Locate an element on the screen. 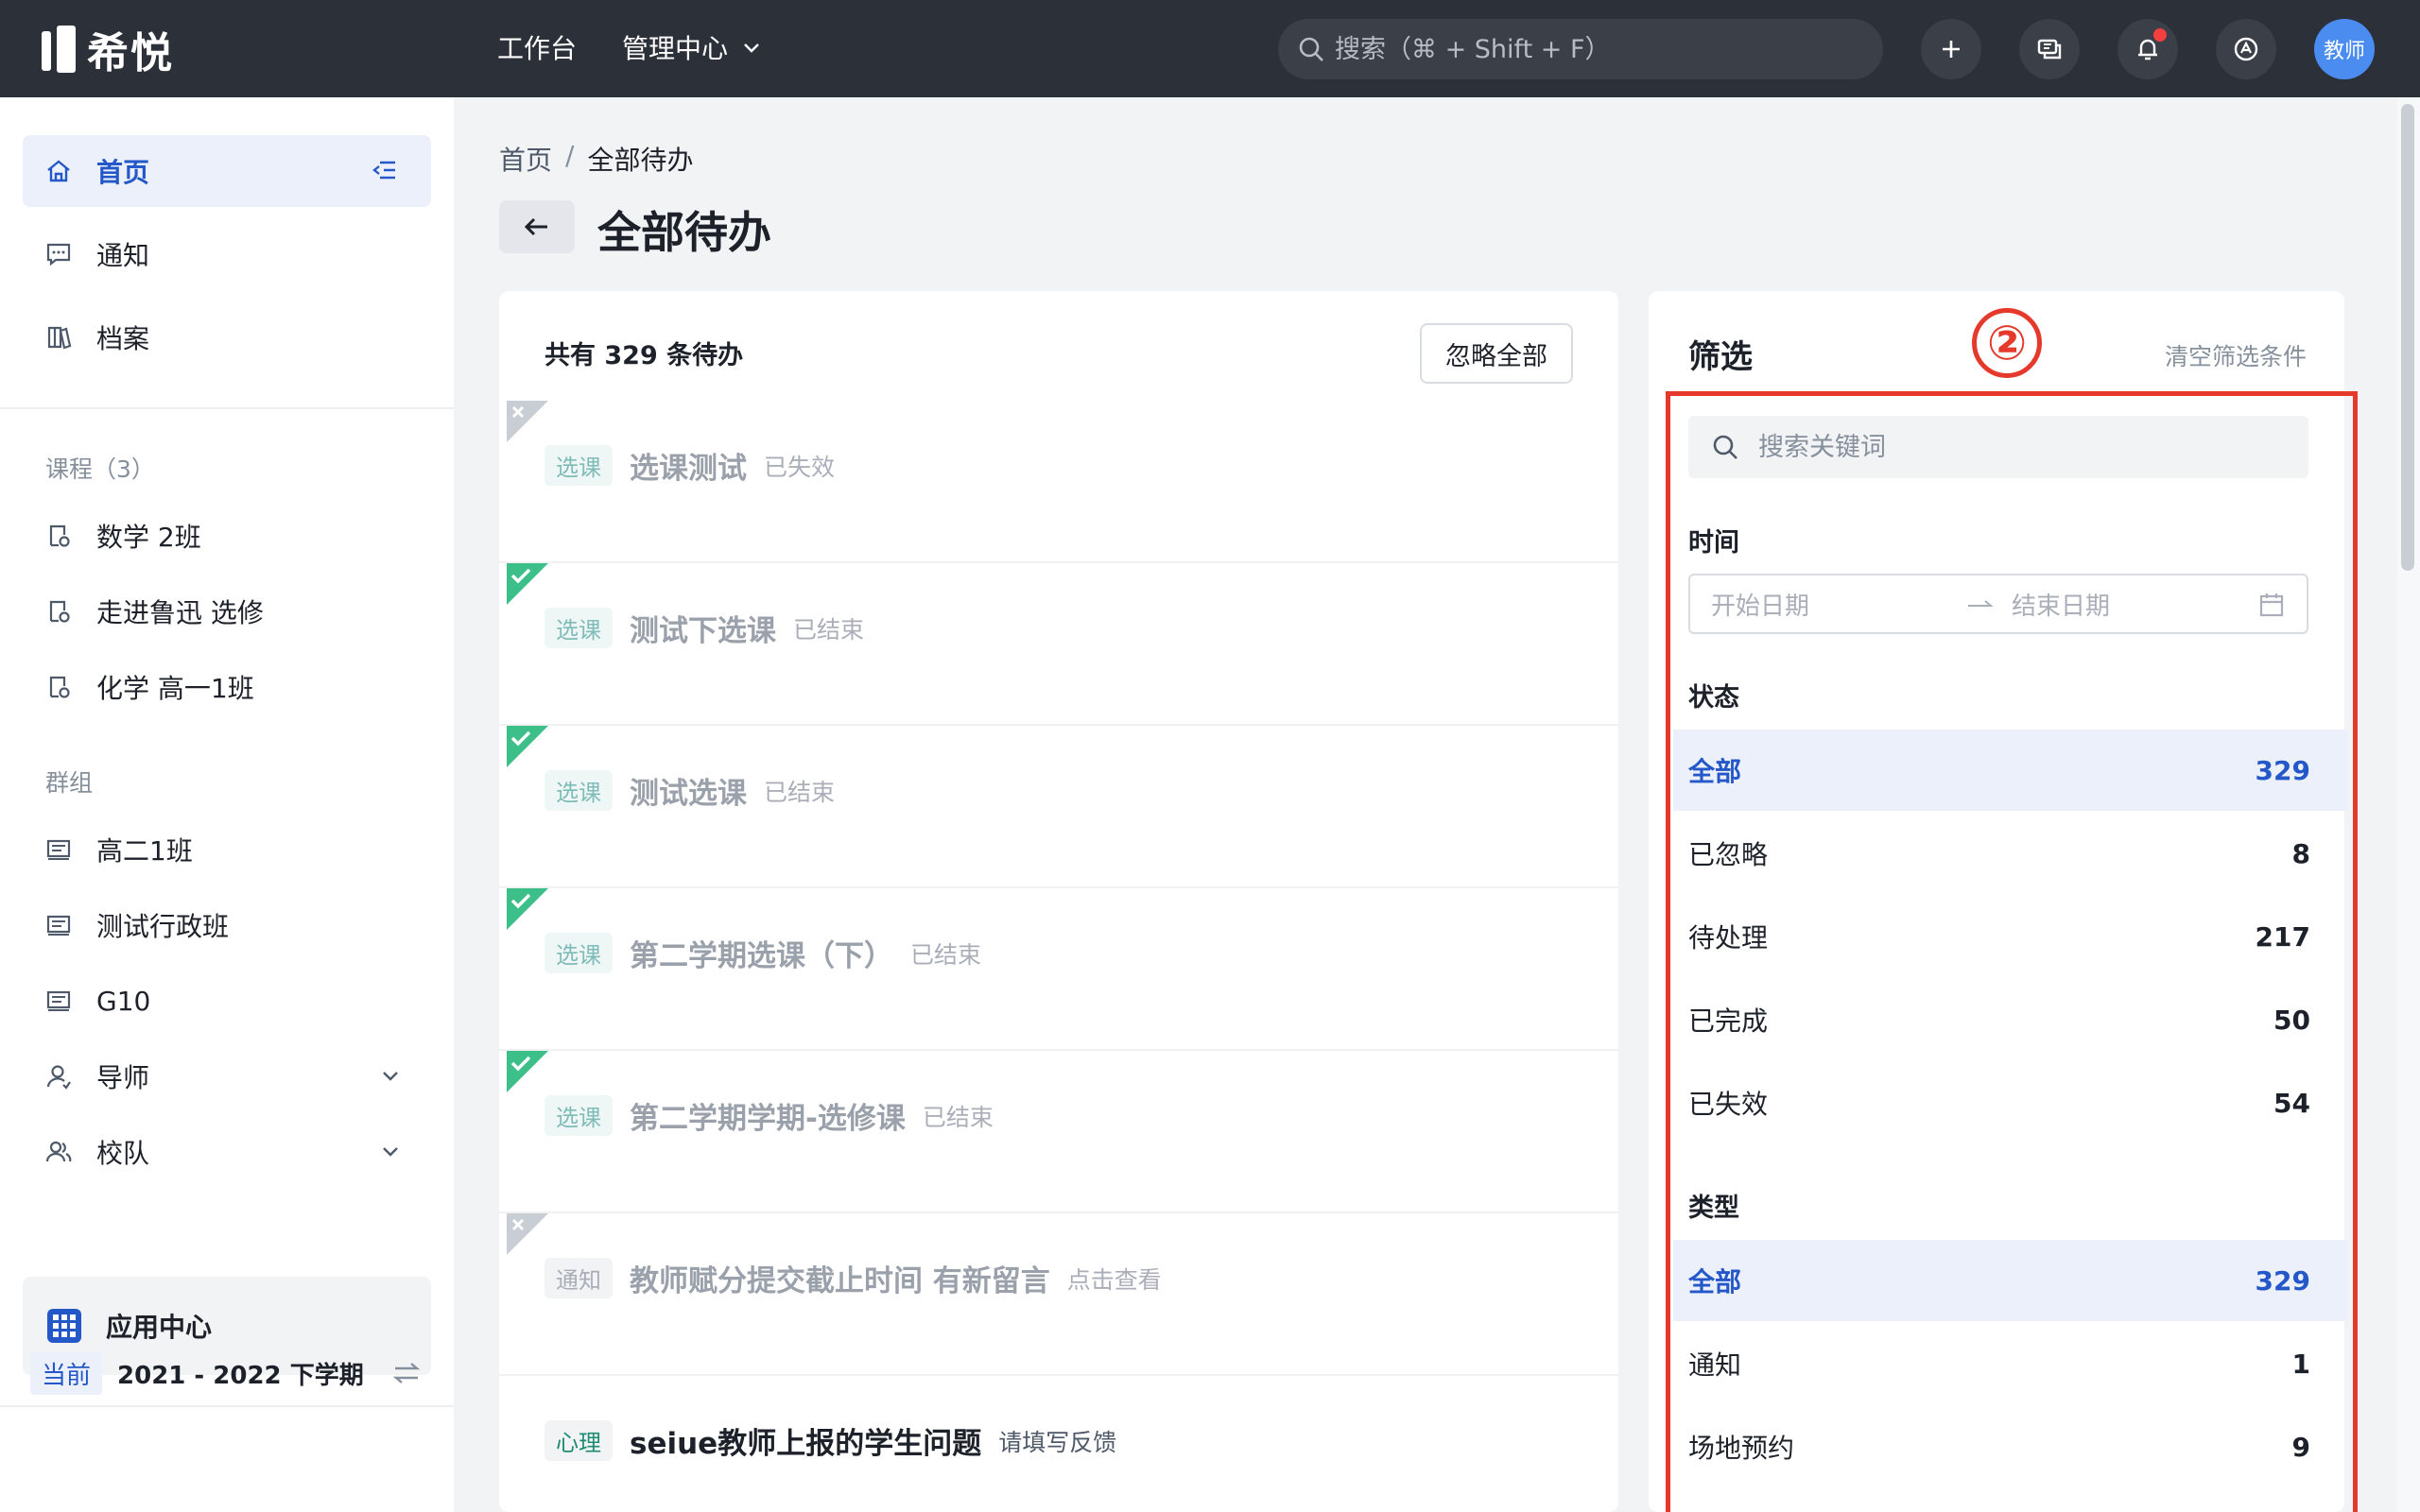 This screenshot has height=1512, width=2420. todo-row: 心理 seiue教师上报的学生问题 请填写反馈 is located at coordinates (1058, 1444).